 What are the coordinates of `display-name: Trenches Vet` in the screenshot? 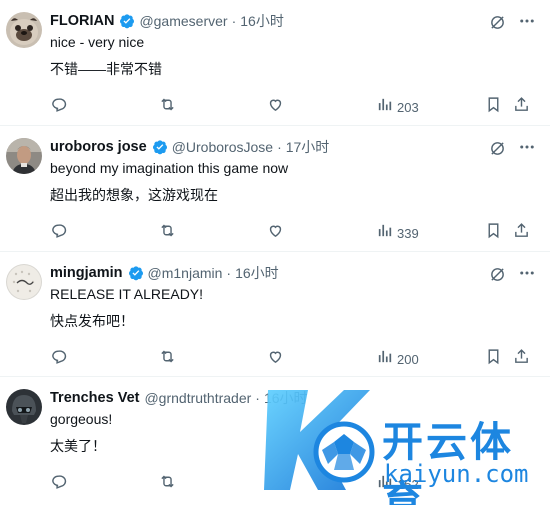 It's located at (94, 398).